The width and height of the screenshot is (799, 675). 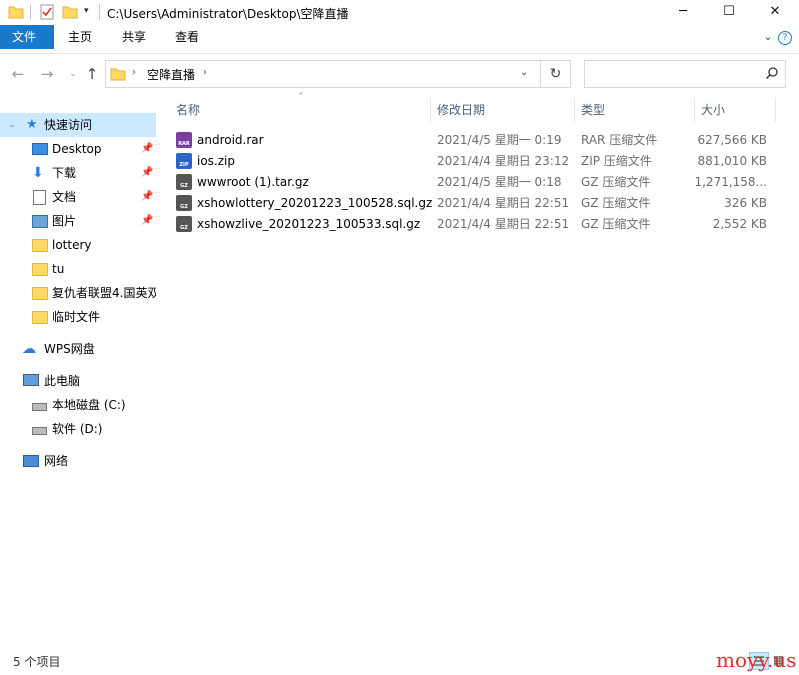 I want to click on sidebar-item-network: 网络, so click(x=78, y=461).